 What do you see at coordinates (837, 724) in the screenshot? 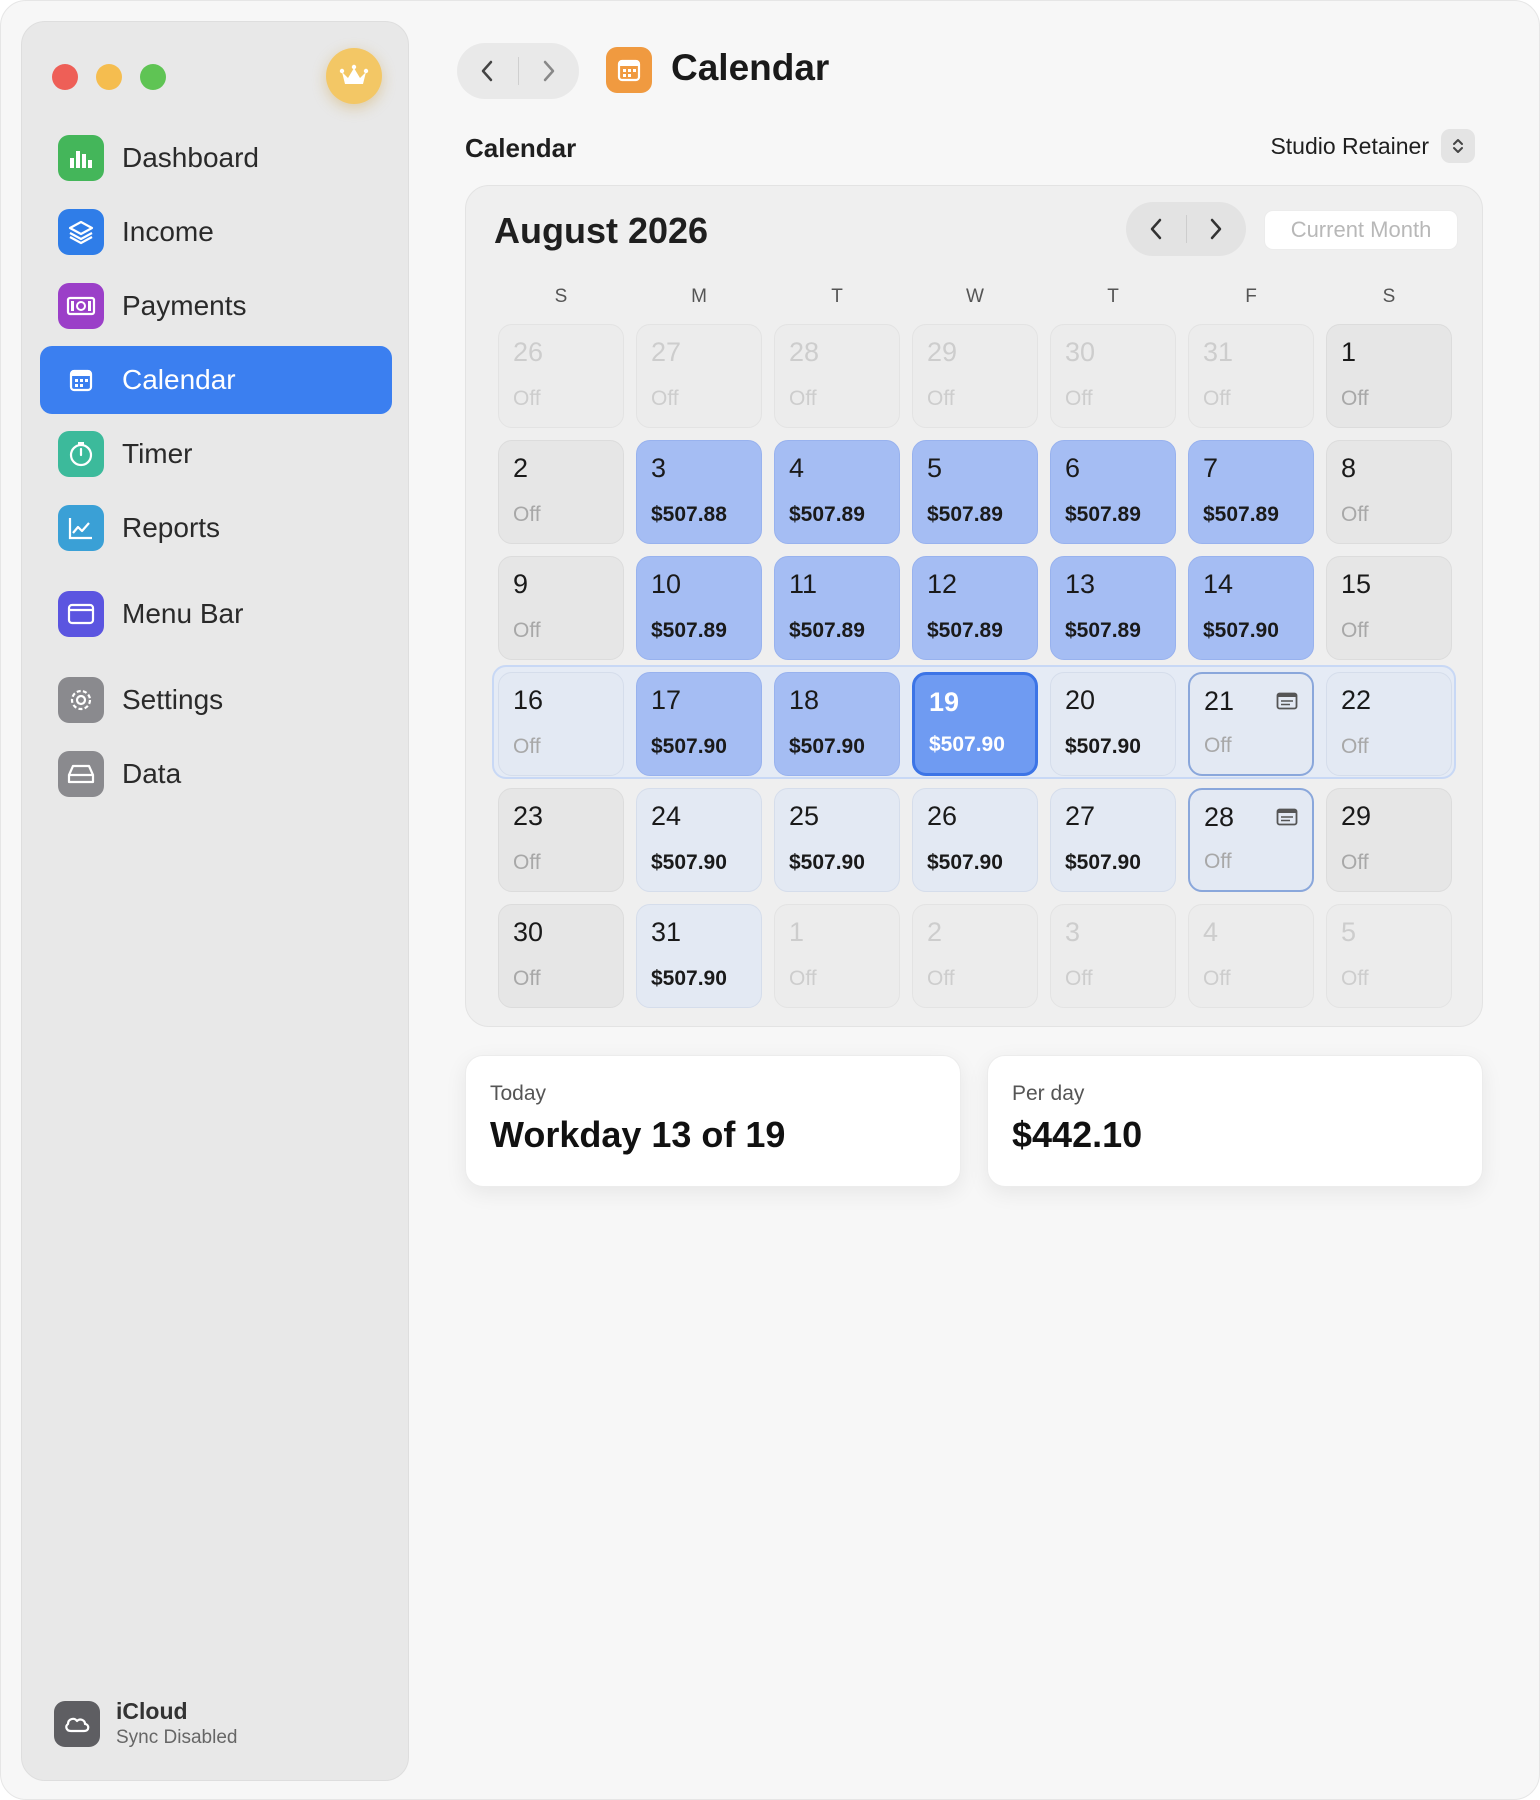
I see `calendar-day-cell: 18 $507.90` at bounding box center [837, 724].